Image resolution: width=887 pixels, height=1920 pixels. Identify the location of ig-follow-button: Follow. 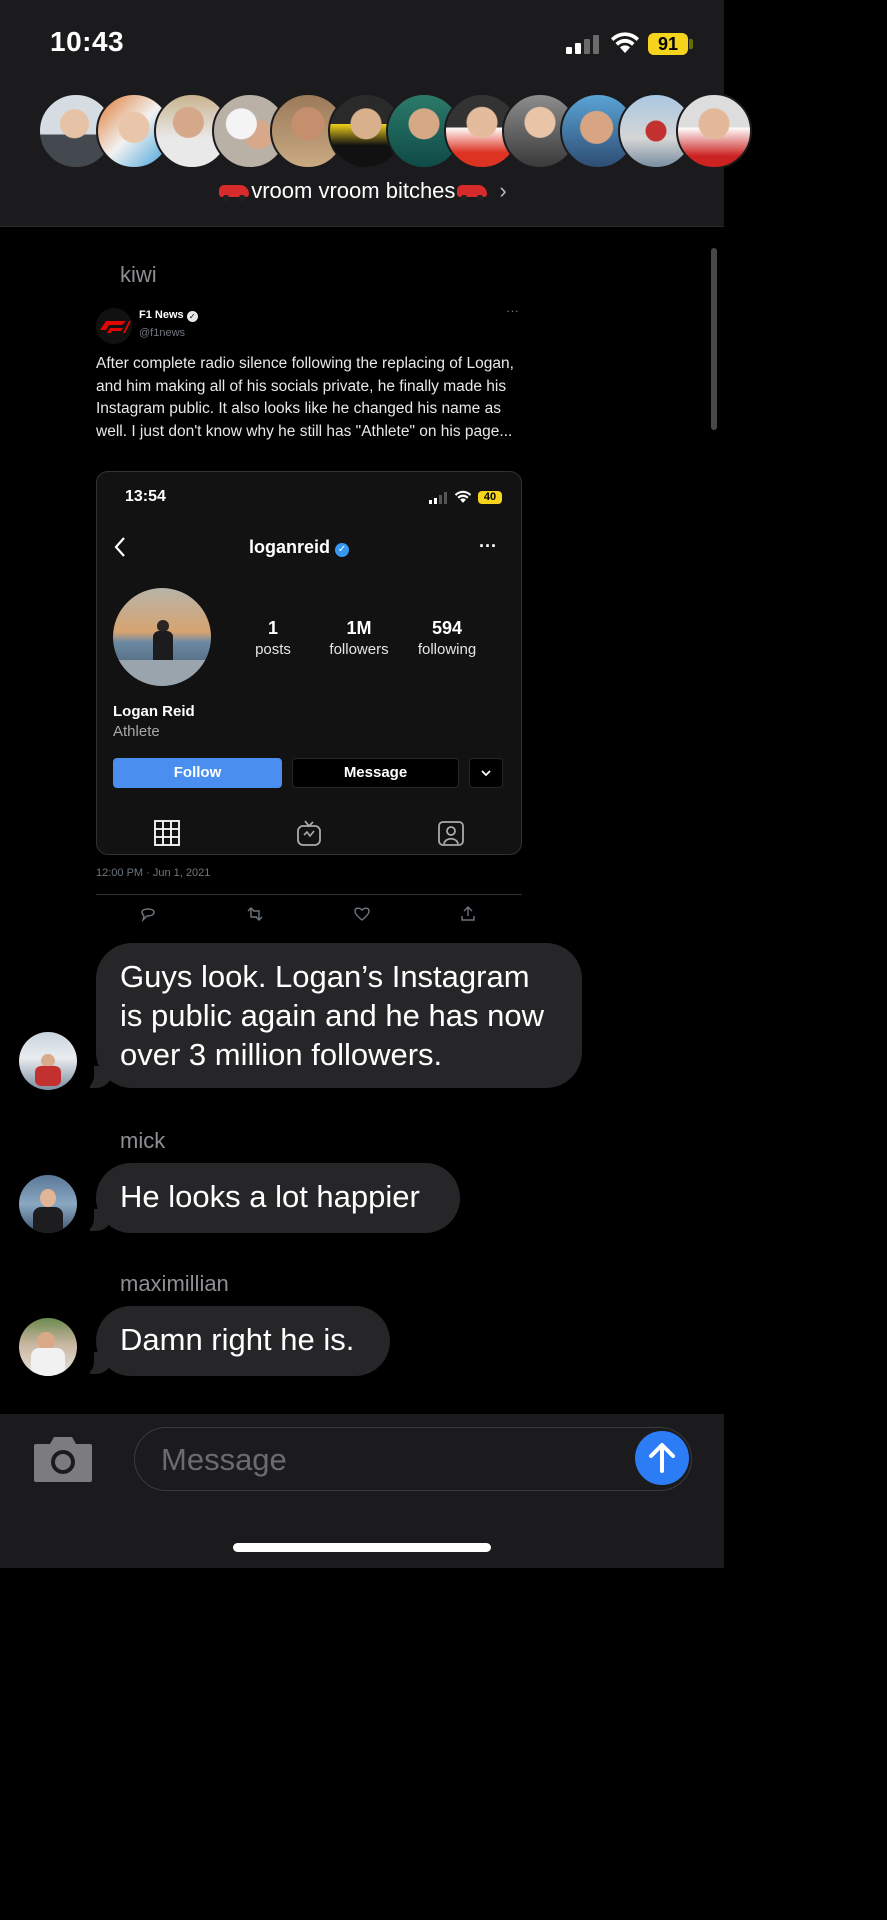
(197, 773).